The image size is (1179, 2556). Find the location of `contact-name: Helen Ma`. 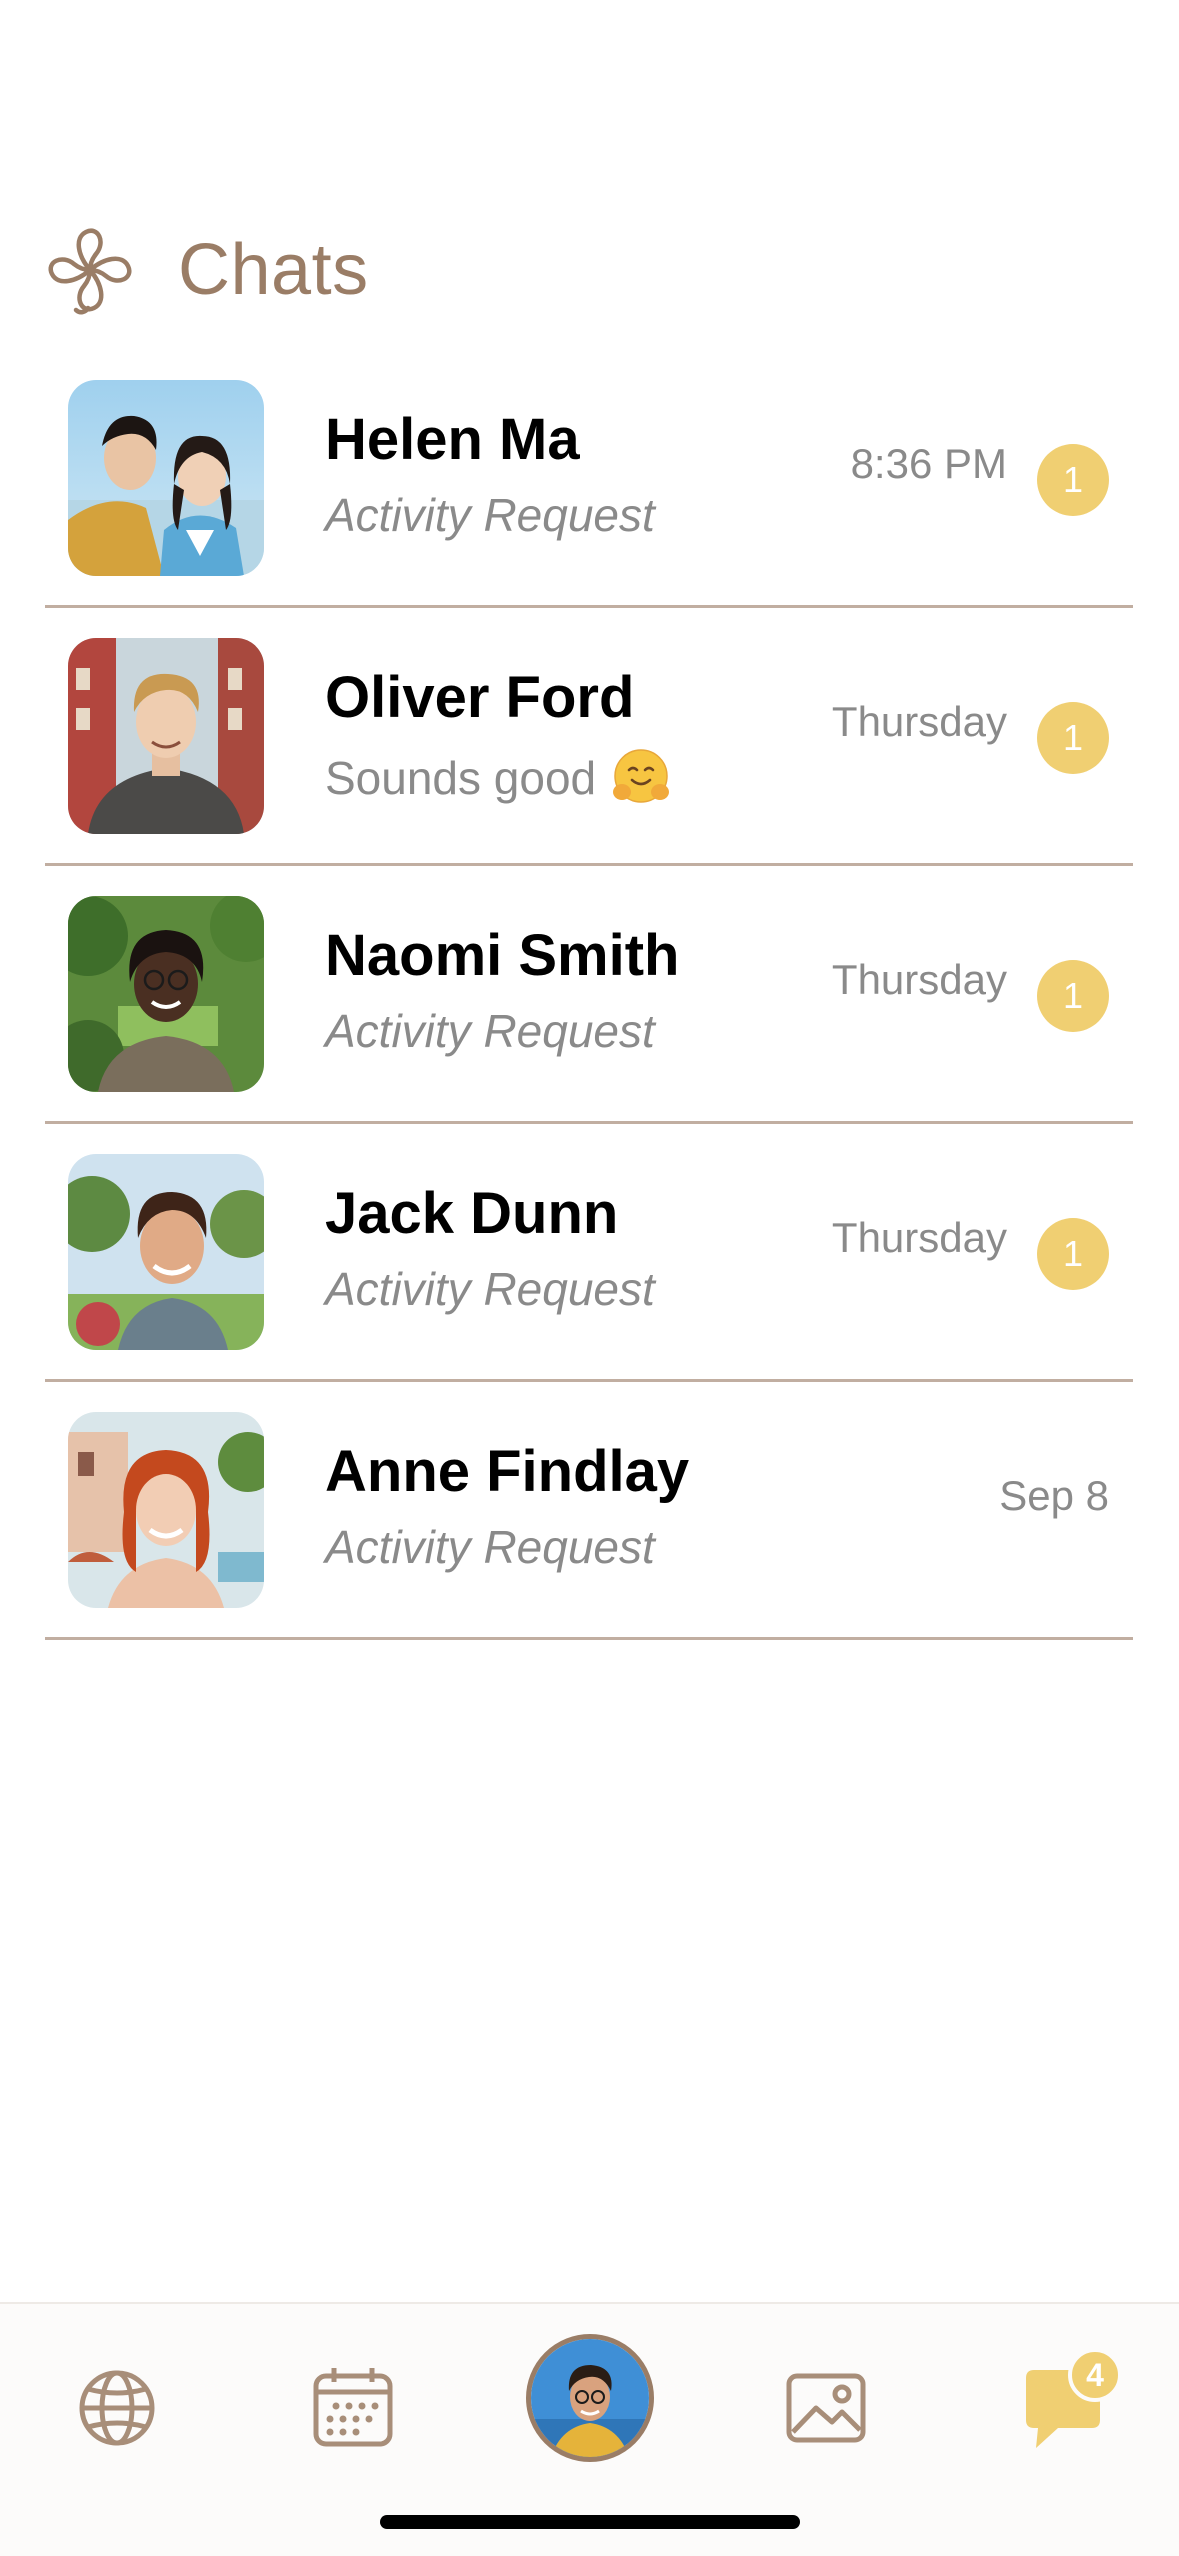

contact-name: Helen Ma is located at coordinates (452, 439).